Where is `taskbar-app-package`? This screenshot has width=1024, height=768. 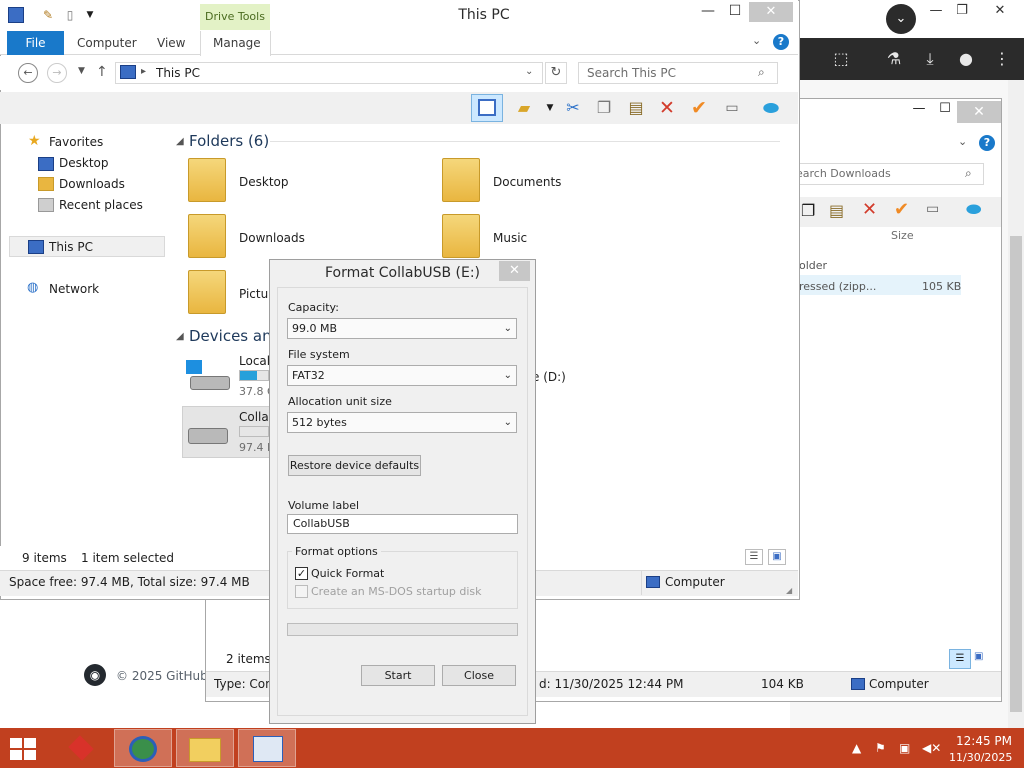 taskbar-app-package is located at coordinates (81, 748).